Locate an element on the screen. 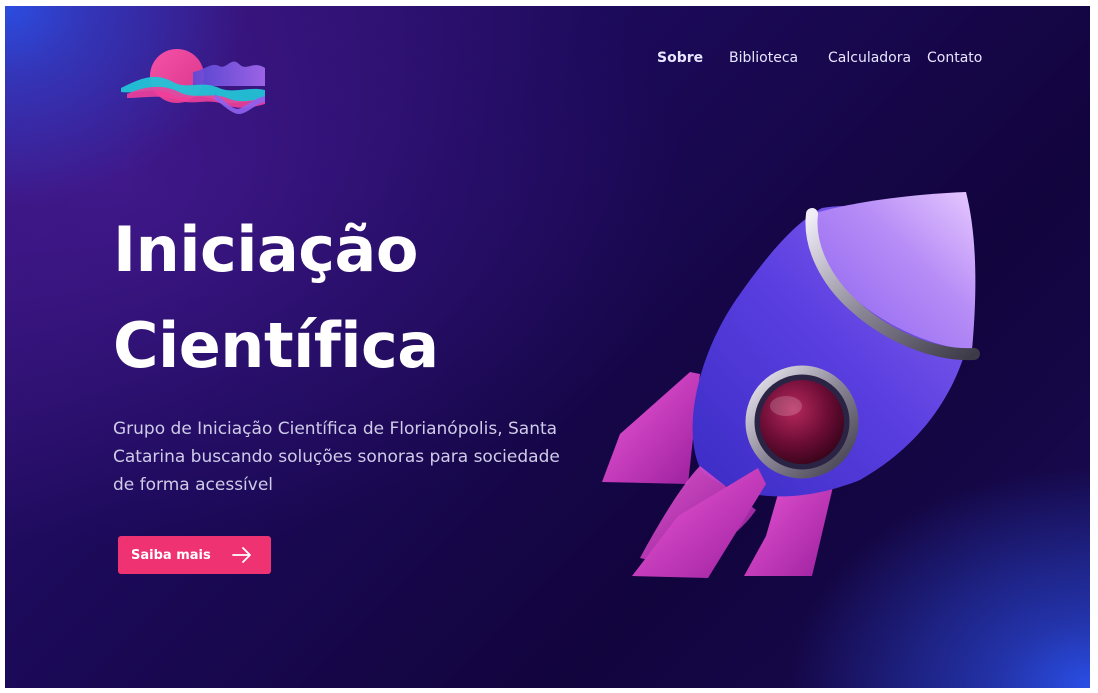 The height and width of the screenshot is (693, 1098). arrow-right-icon is located at coordinates (241, 555).